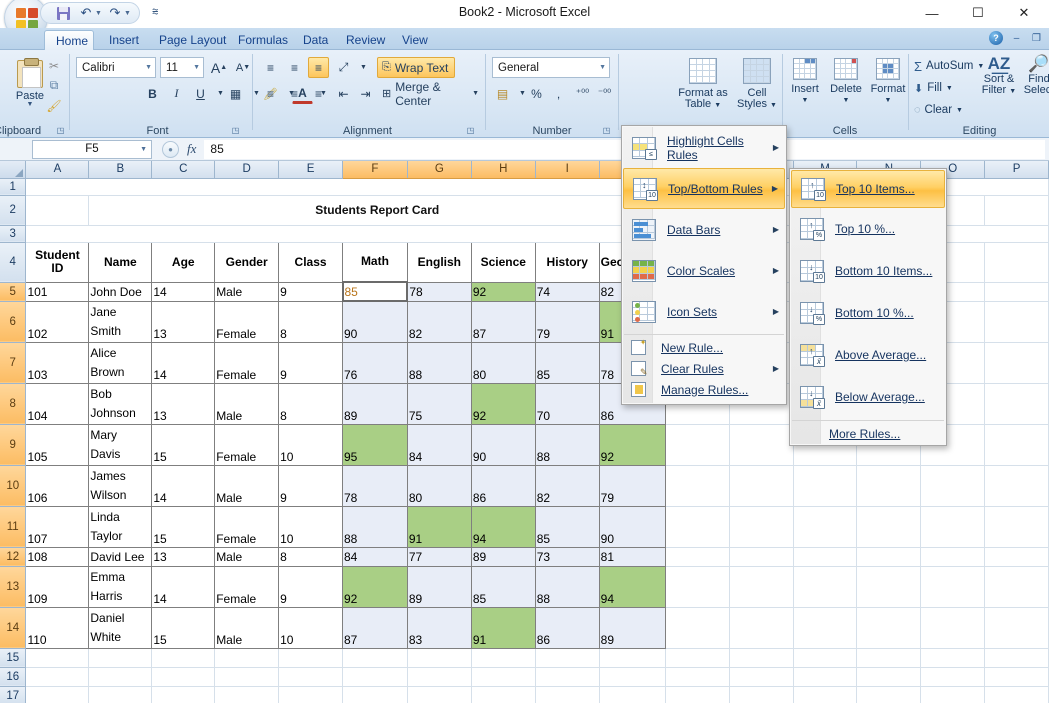 The image size is (1049, 703). What do you see at coordinates (318, 93) in the screenshot?
I see `align-right-button: ≡` at bounding box center [318, 93].